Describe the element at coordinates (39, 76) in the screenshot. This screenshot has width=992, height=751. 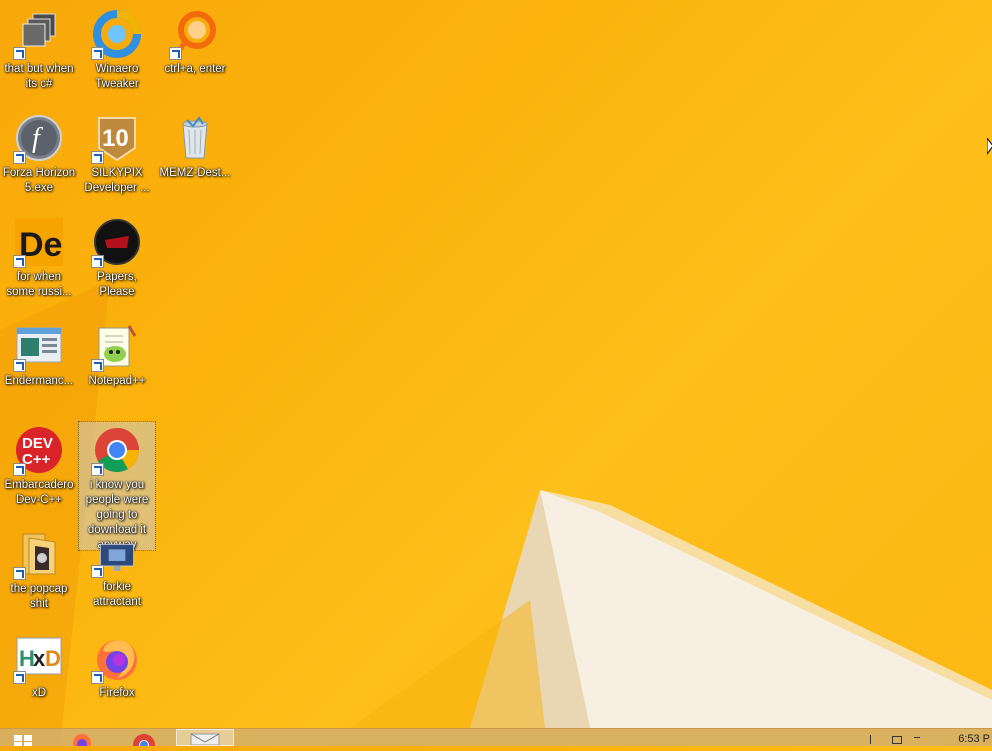
I see `desktop-icon-label: that but when its c#` at that location.